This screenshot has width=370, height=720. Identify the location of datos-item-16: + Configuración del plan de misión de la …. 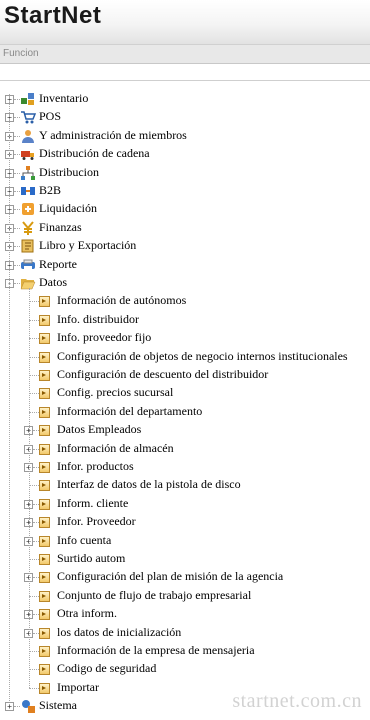
(185, 577).